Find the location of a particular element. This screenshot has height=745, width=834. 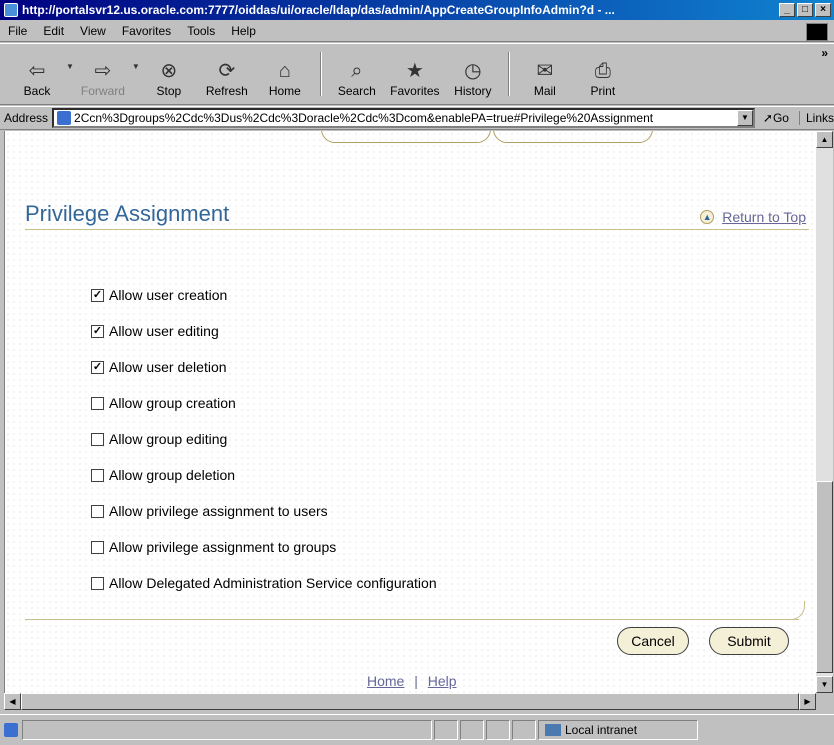

home-link: Home is located at coordinates (385, 681).